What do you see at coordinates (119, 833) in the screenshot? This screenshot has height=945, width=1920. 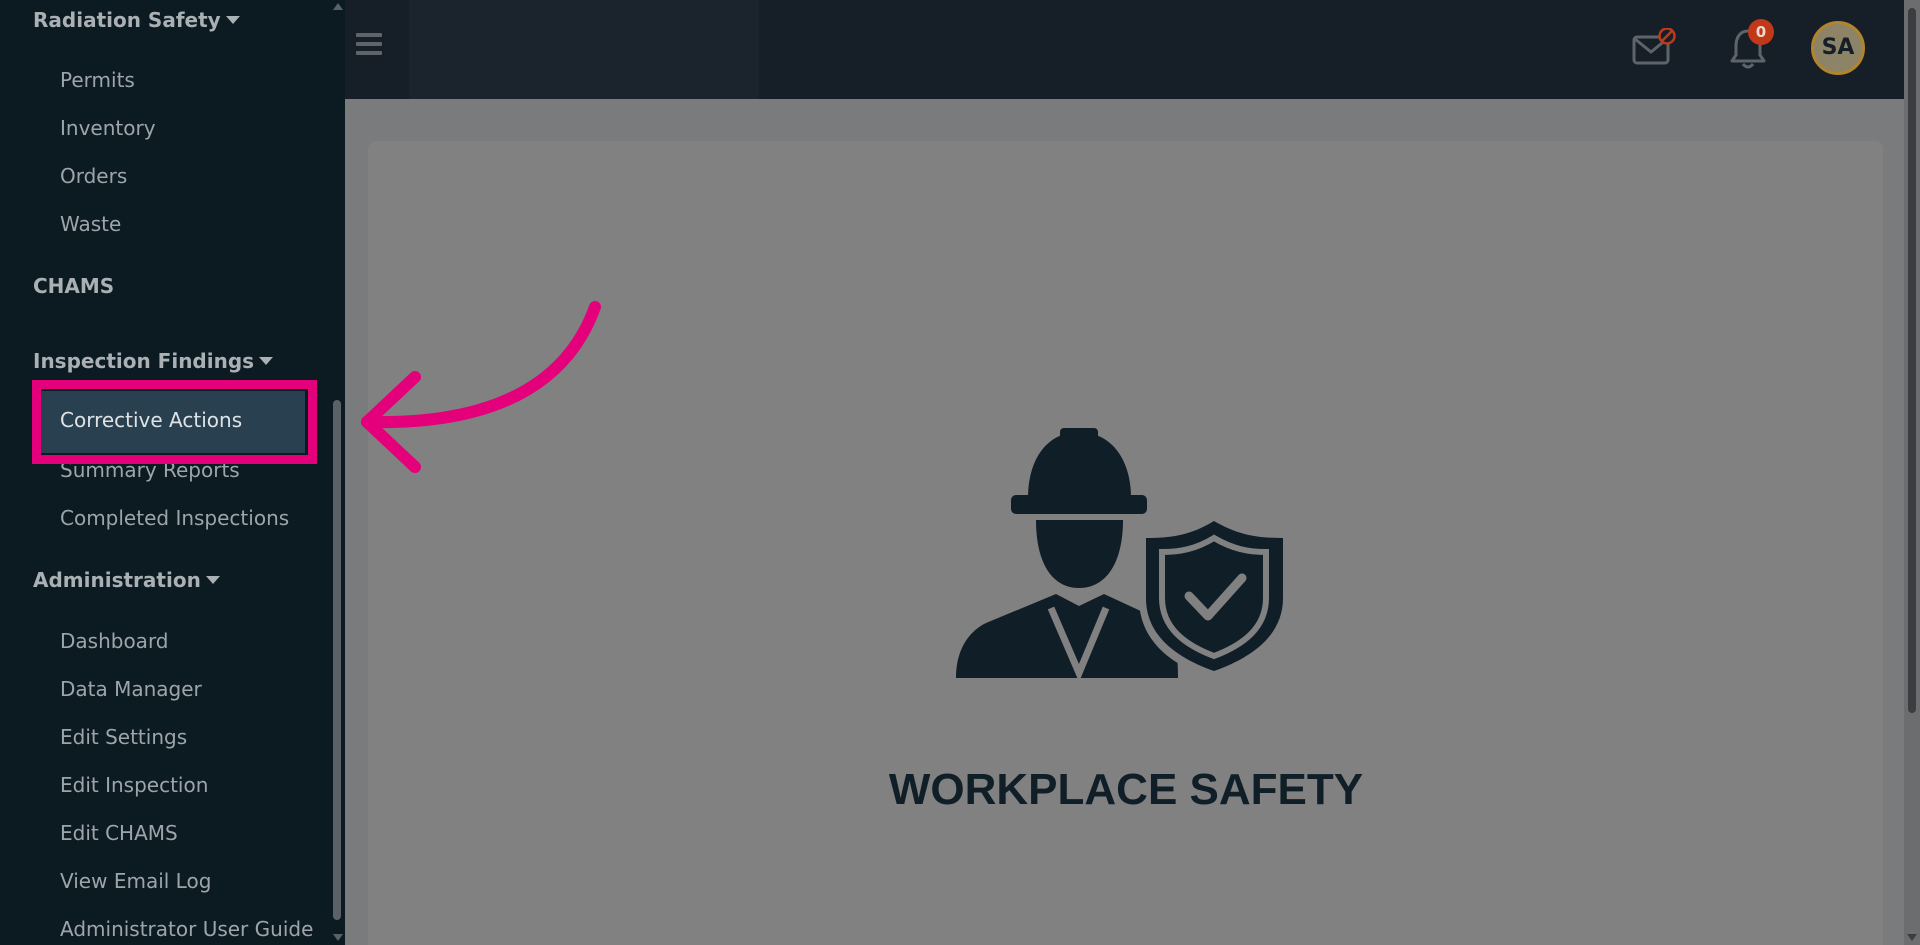 I see `sidebar-item-edit-chams: Edit CHAMS` at bounding box center [119, 833].